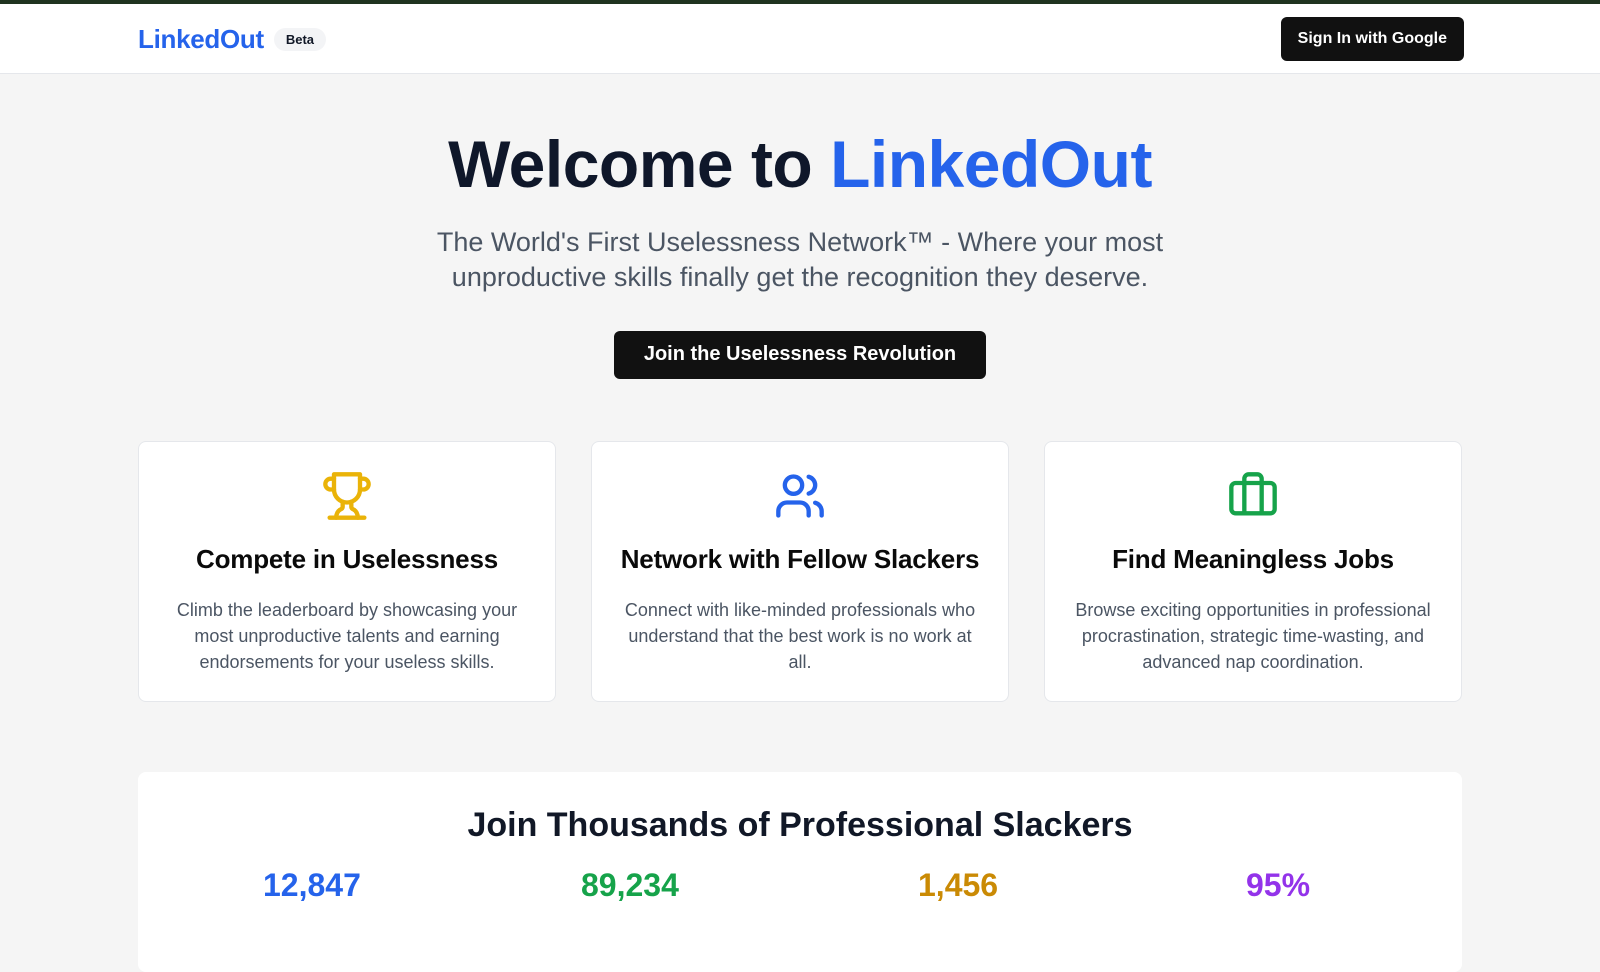 The width and height of the screenshot is (1600, 972). What do you see at coordinates (1253, 496) in the screenshot?
I see `briefcase-icon` at bounding box center [1253, 496].